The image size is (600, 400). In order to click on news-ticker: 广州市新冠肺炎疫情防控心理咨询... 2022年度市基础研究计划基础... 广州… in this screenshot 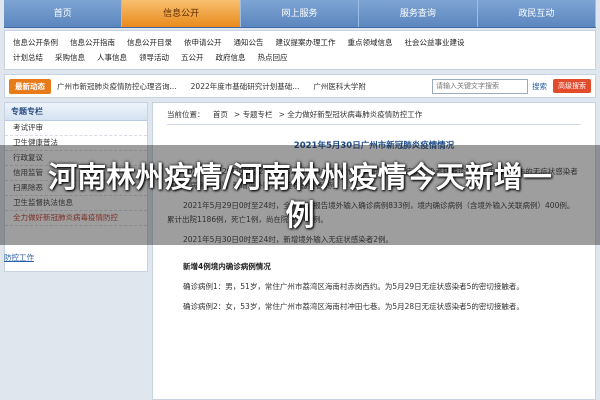, I will do `click(244, 86)`.